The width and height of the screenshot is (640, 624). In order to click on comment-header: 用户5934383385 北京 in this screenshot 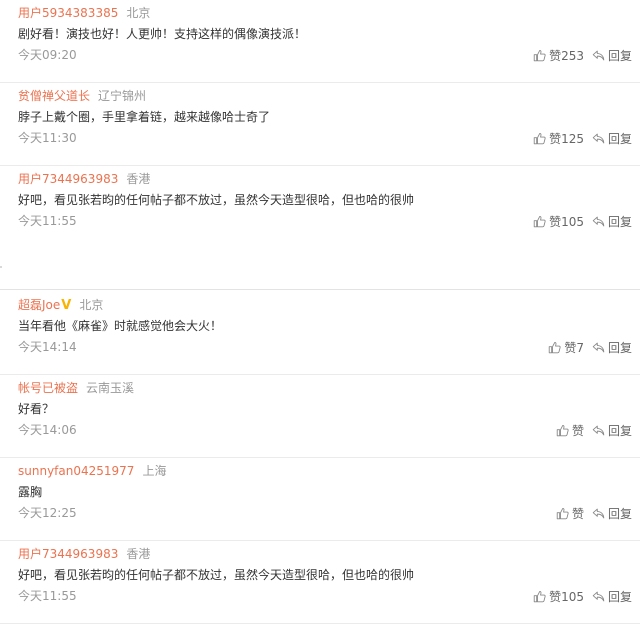, I will do `click(84, 12)`.